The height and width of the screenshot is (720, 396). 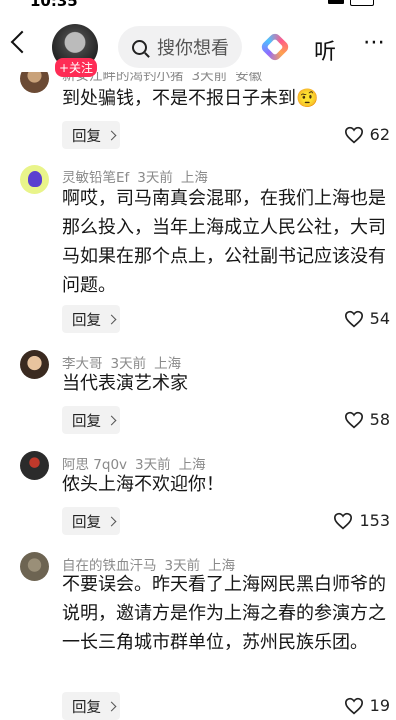 I want to click on like-button: 54, so click(x=367, y=318).